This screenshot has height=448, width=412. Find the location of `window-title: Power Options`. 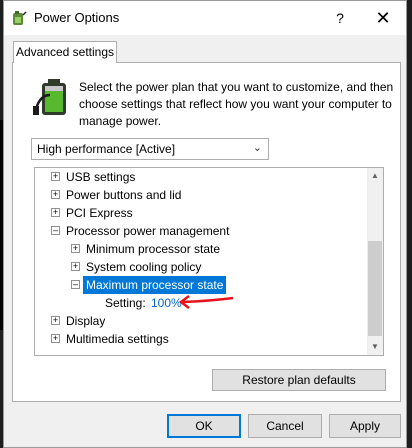

window-title: Power Options is located at coordinates (77, 17).